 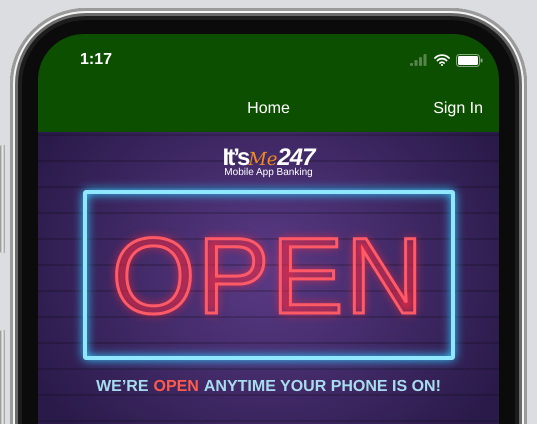 I want to click on logo-text: Me, so click(x=263, y=160).